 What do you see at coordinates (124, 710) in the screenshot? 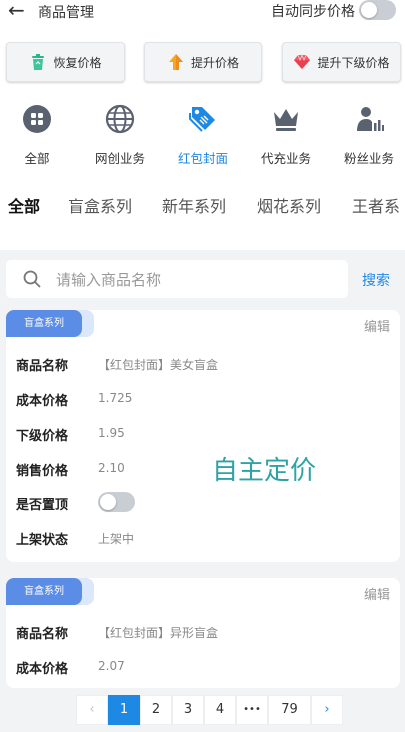
I see `page-1-button: 1` at bounding box center [124, 710].